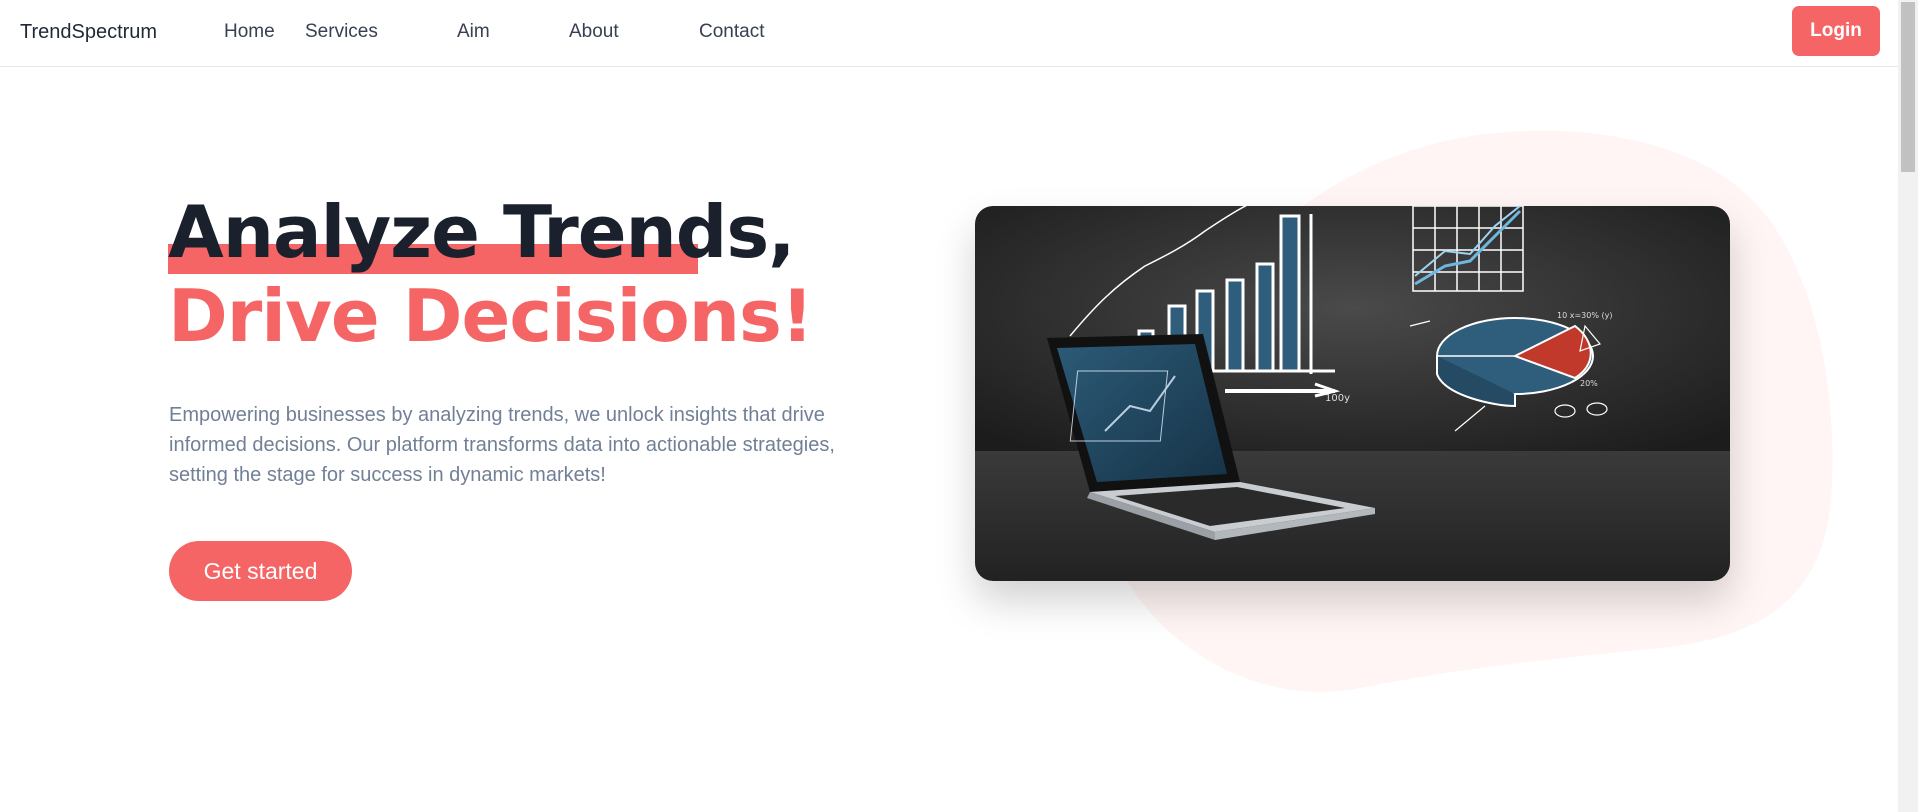 Image resolution: width=1918 pixels, height=812 pixels. Describe the element at coordinates (264, 32) in the screenshot. I see `nav-link-home: Home` at that location.